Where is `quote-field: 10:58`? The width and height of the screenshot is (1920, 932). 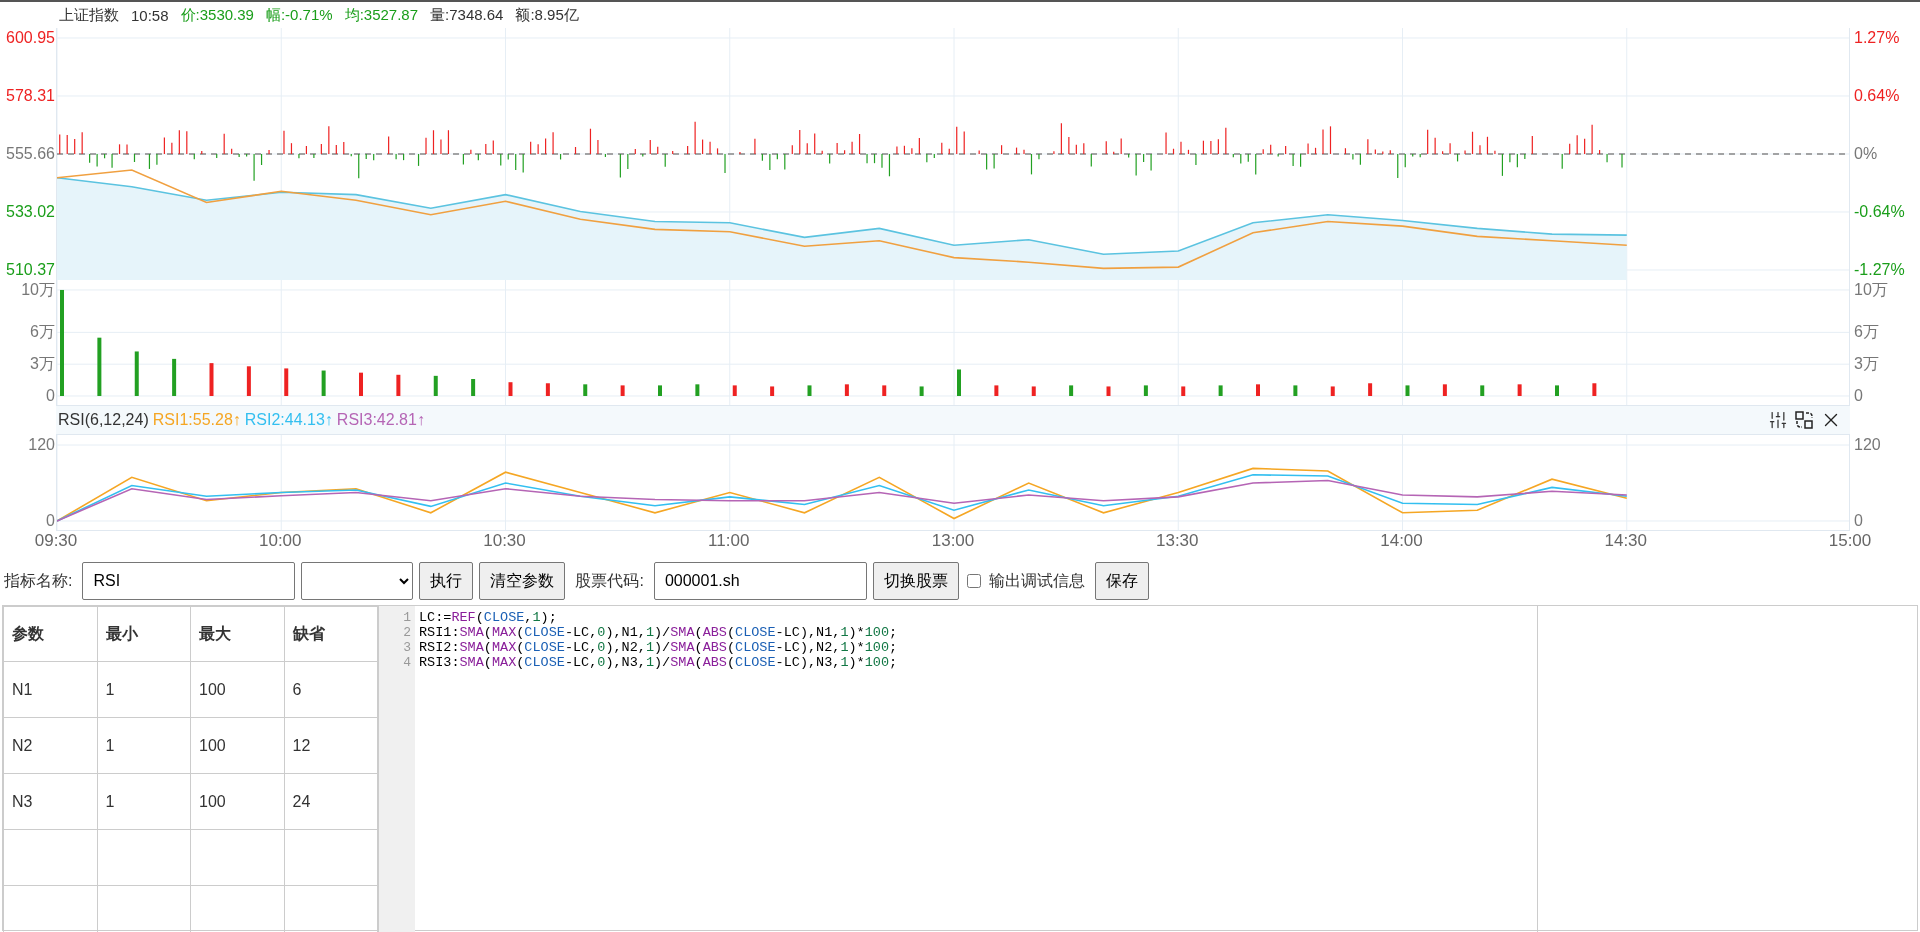
quote-field: 10:58 is located at coordinates (150, 15).